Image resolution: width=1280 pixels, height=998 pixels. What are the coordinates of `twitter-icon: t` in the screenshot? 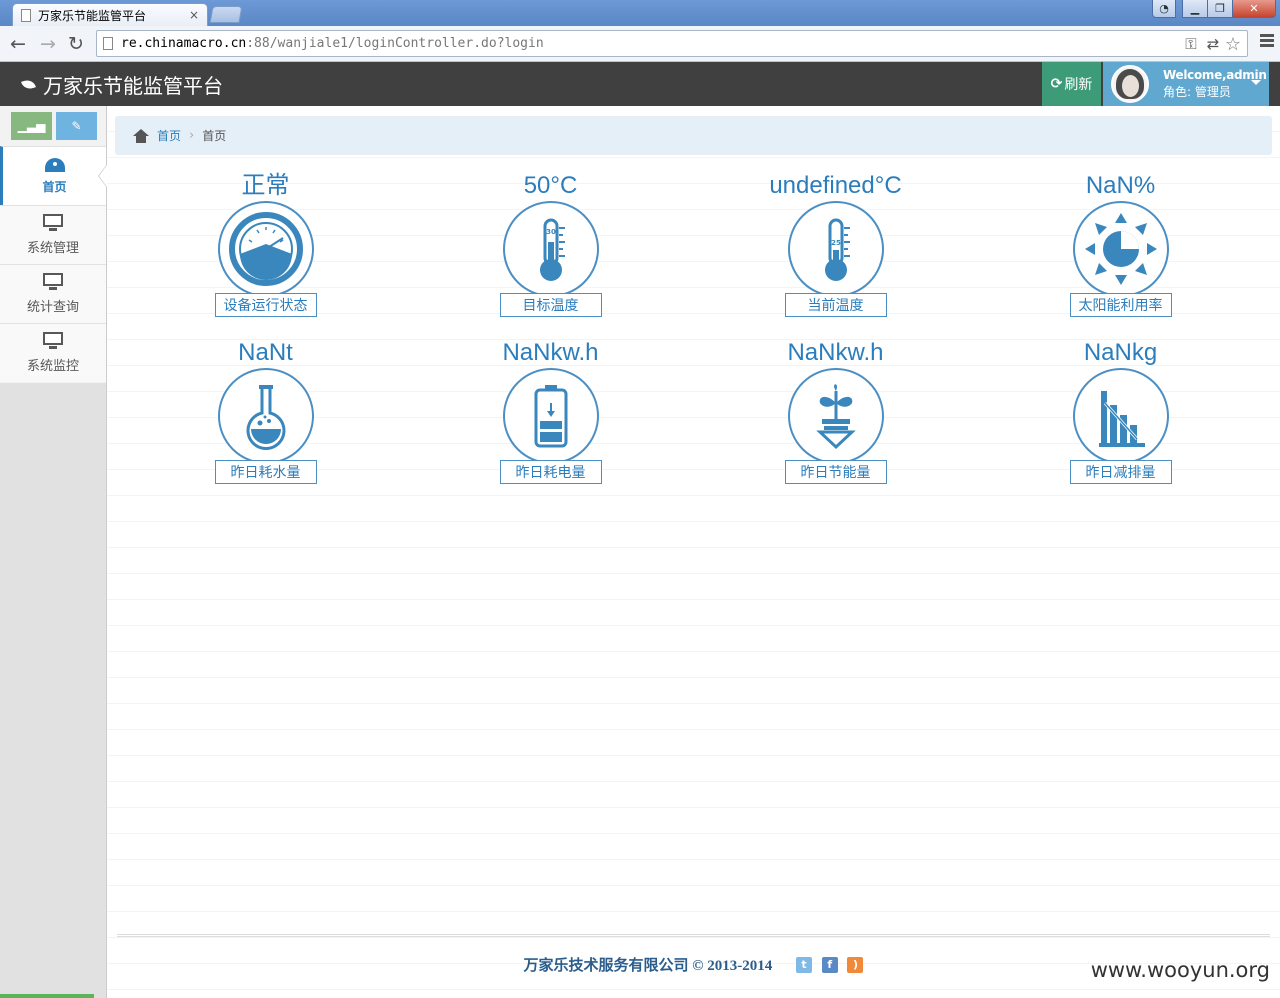 It's located at (803, 964).